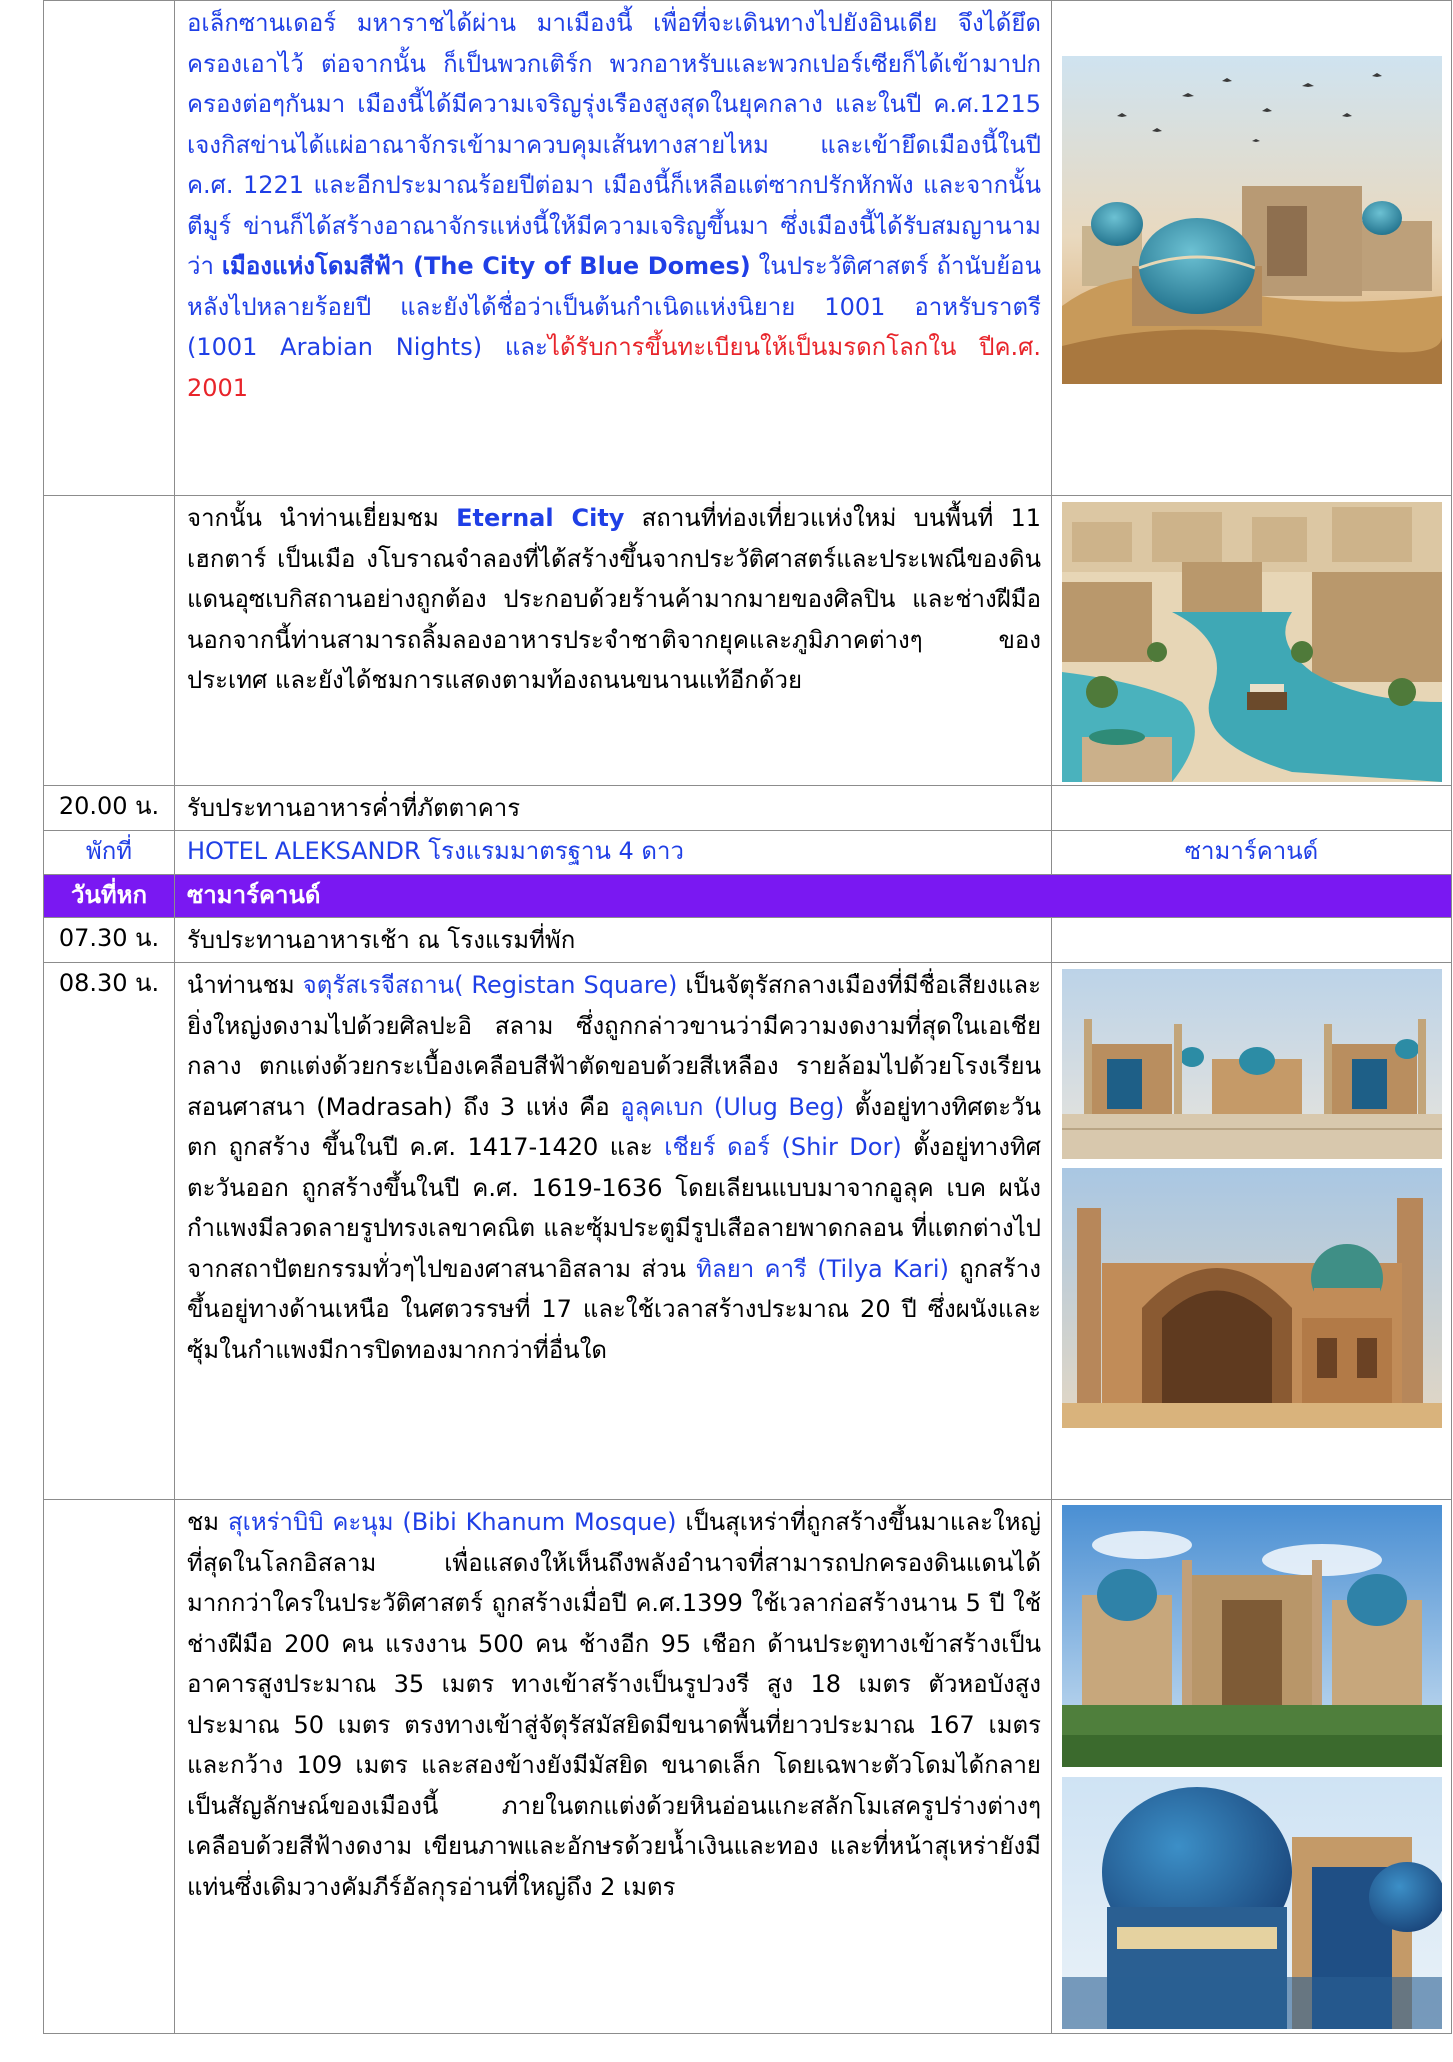 This screenshot has height=2062, width=1453. Describe the element at coordinates (109, 808) in the screenshot. I see `time-cell: 20.00 น.` at that location.